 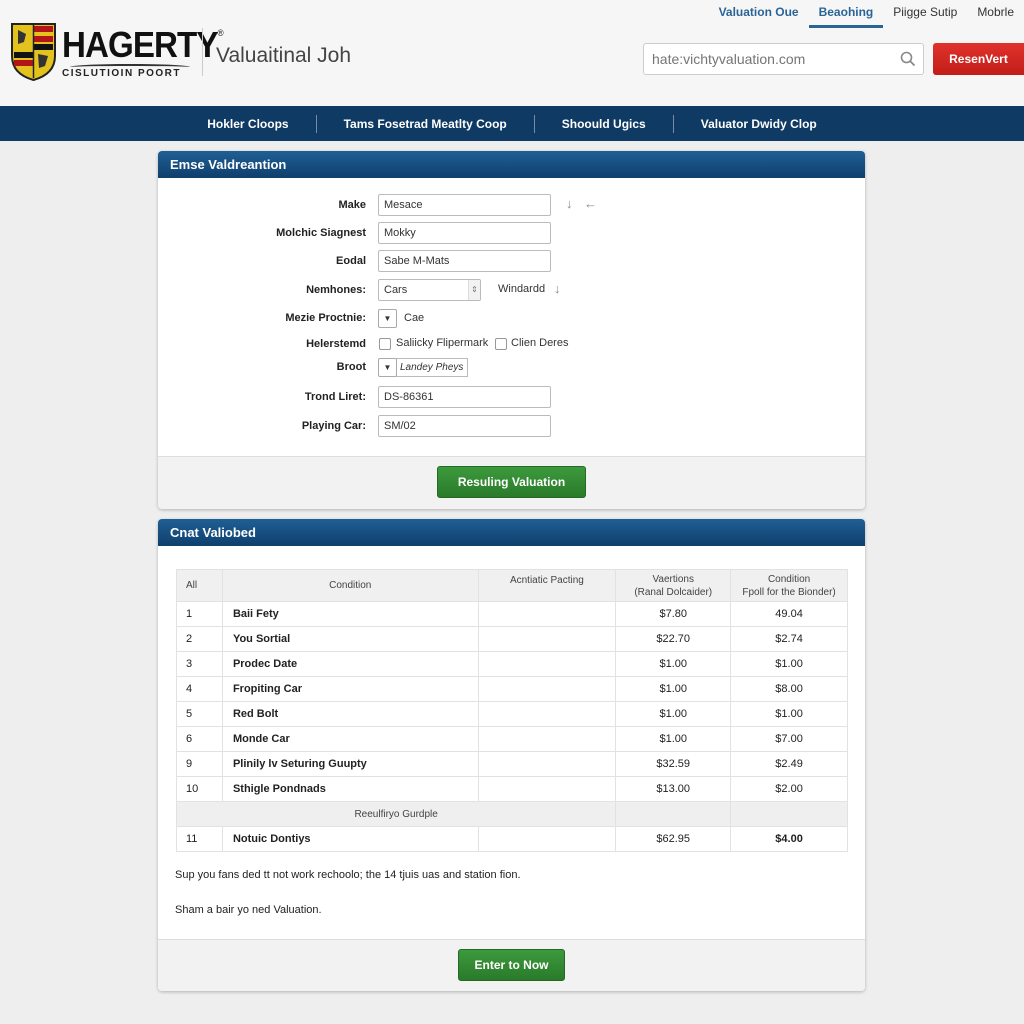 I want to click on row-condition-value: 49.04, so click(x=789, y=614).